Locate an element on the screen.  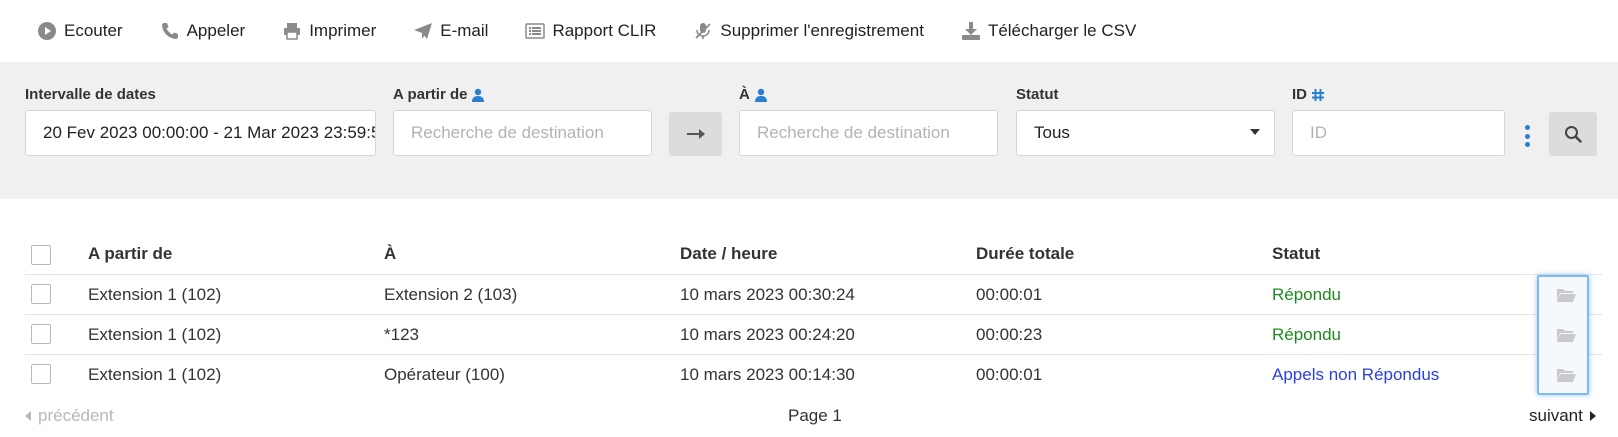
clir-report-button: Rapport CLIR is located at coordinates (590, 31).